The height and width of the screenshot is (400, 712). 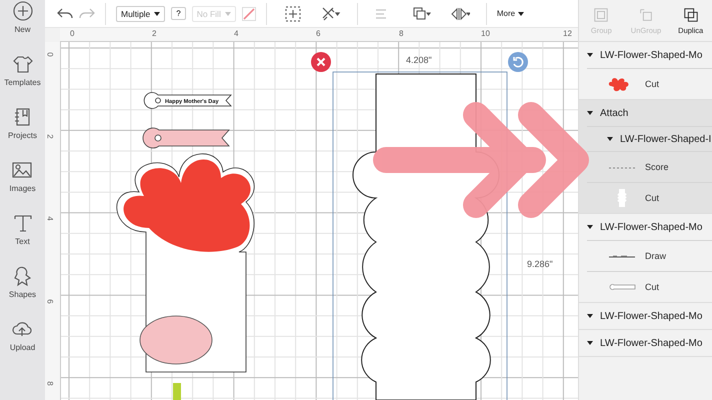 I want to click on group-icon, so click(x=601, y=14).